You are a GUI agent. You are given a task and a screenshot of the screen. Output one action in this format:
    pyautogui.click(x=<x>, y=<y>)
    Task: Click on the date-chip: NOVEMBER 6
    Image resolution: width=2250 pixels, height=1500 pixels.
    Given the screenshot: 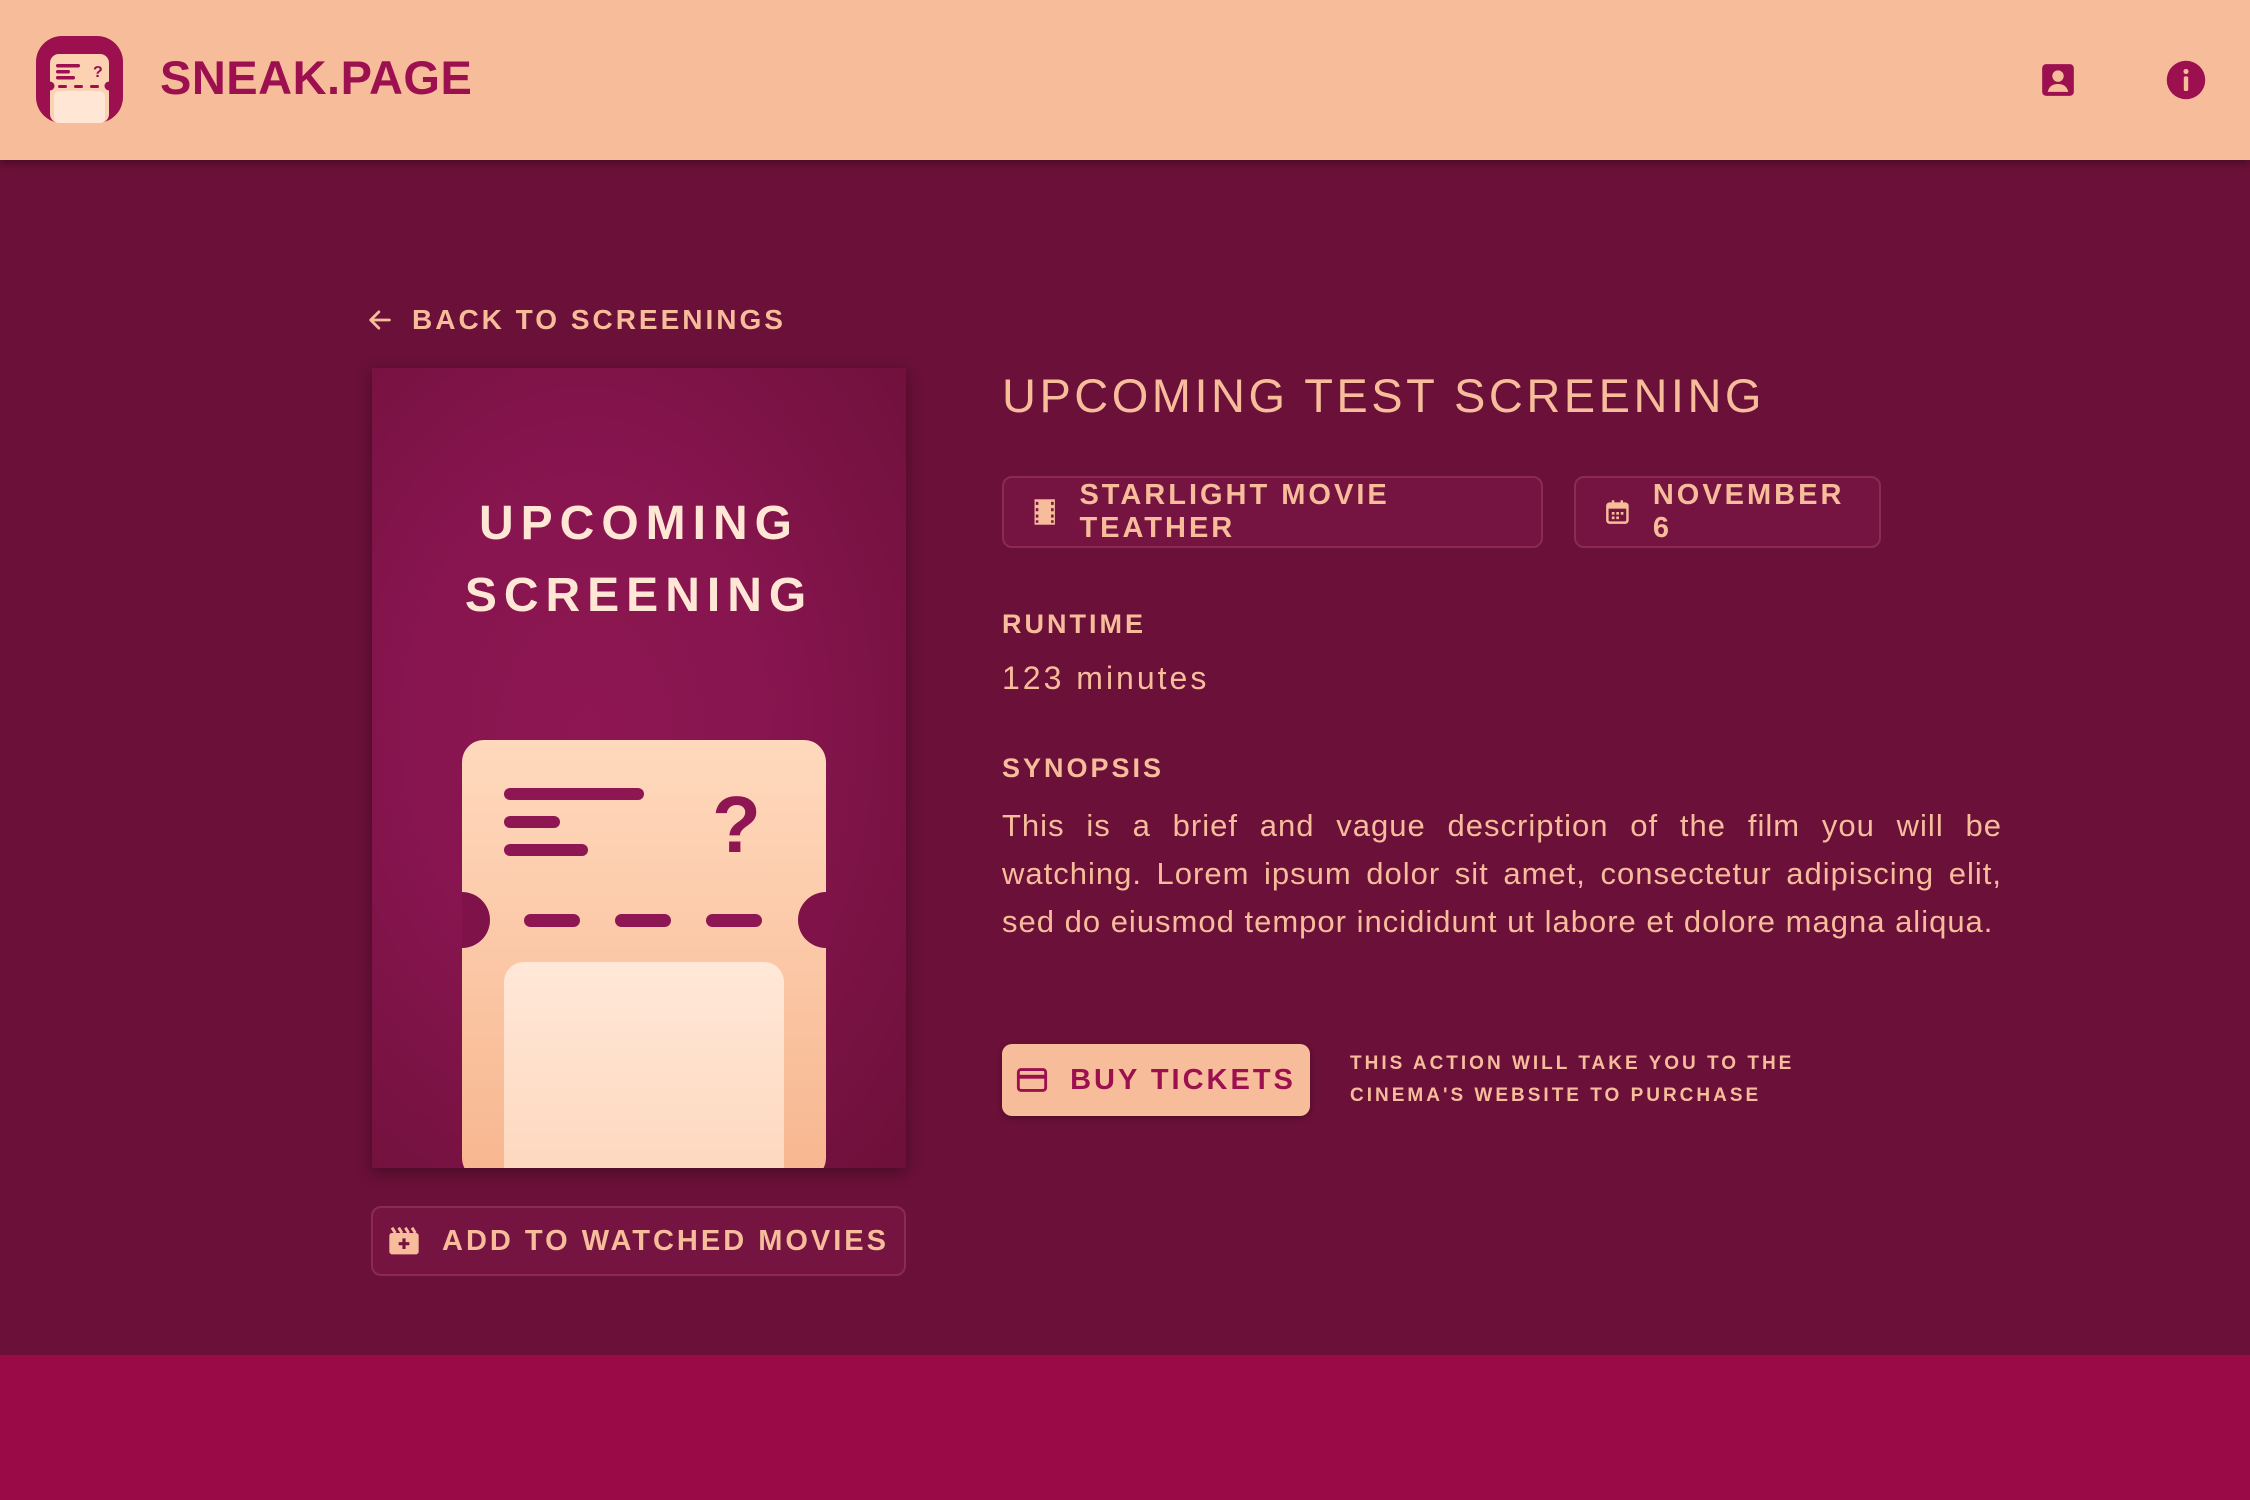 What is the action you would take?
    pyautogui.click(x=1727, y=512)
    